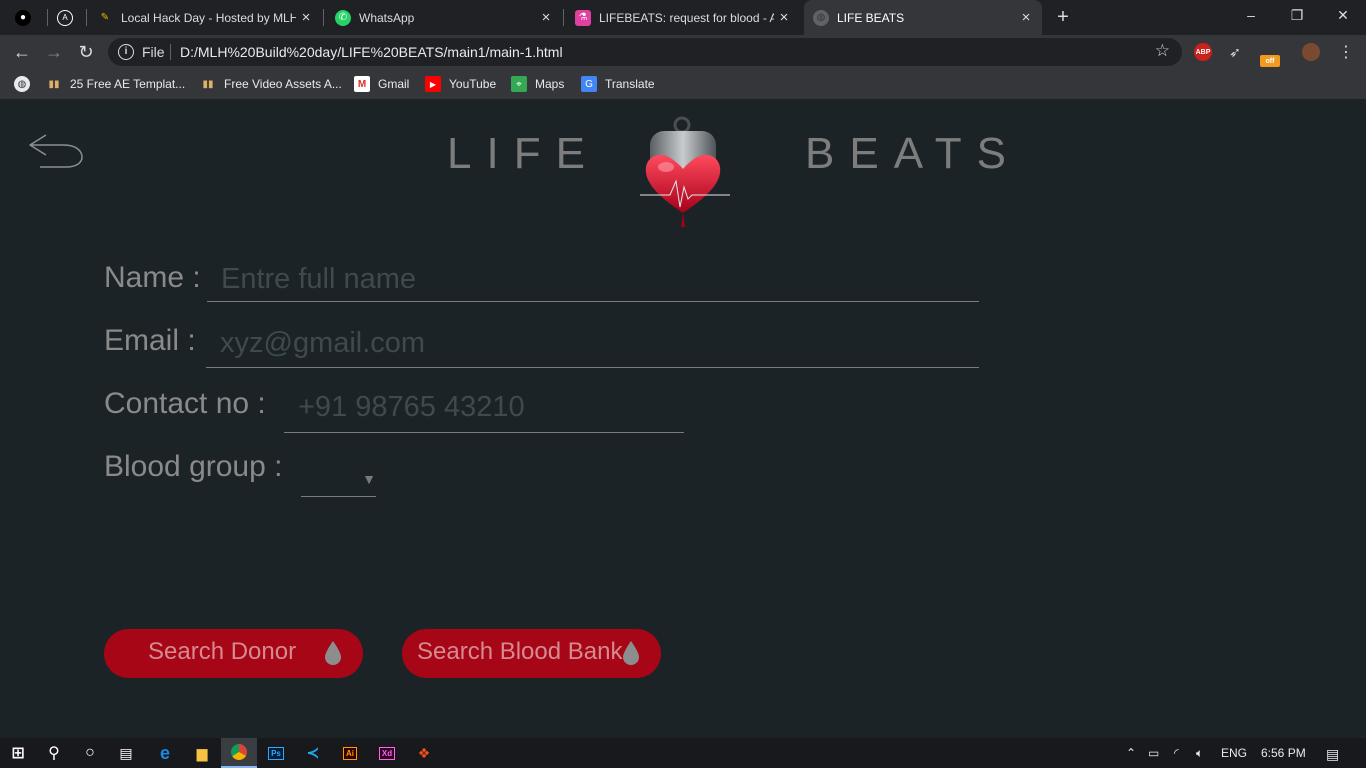 The image size is (1366, 768). What do you see at coordinates (86, 17) in the screenshot?
I see `tab-separator` at bounding box center [86, 17].